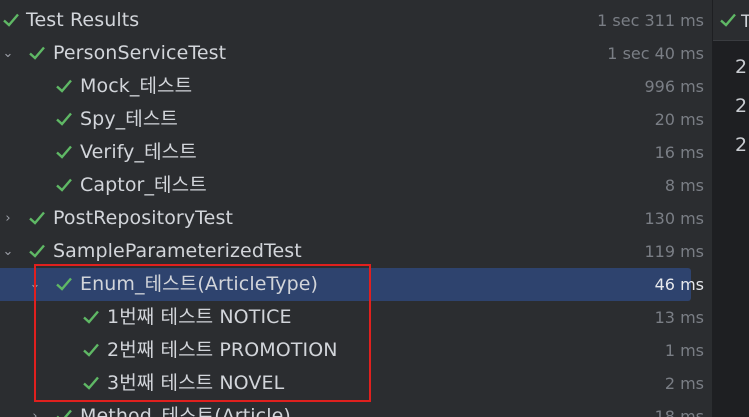 The width and height of the screenshot is (749, 417). Describe the element at coordinates (679, 412) in the screenshot. I see `tree-row-duration: 18 ms` at that location.